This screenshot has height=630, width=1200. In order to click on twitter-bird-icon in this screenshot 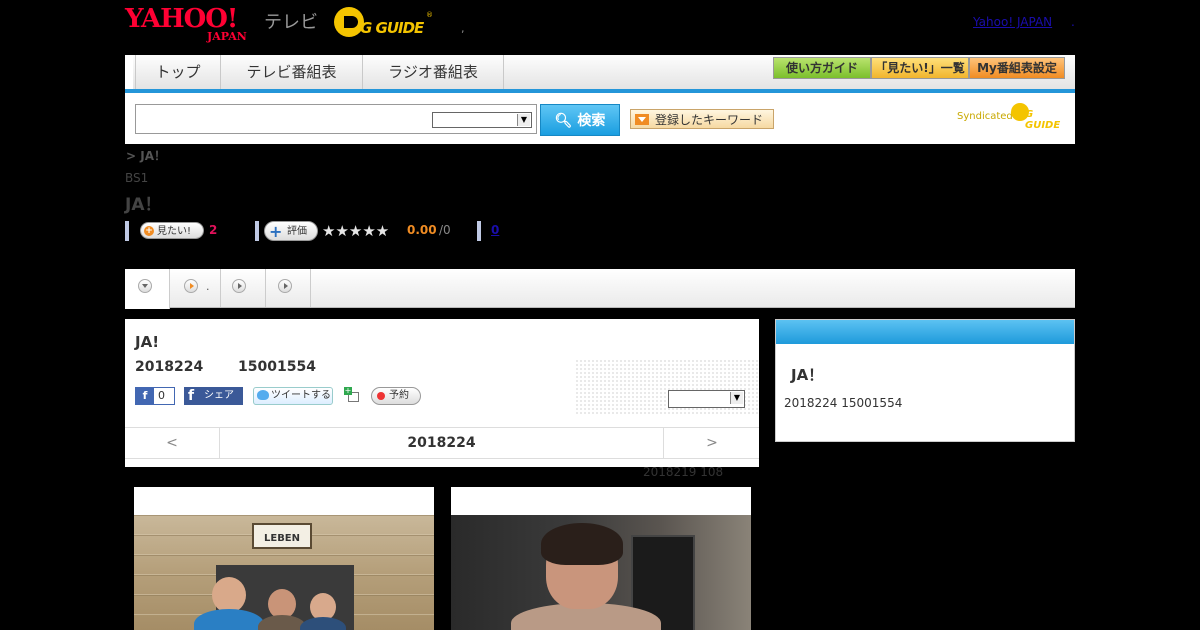, I will do `click(263, 395)`.